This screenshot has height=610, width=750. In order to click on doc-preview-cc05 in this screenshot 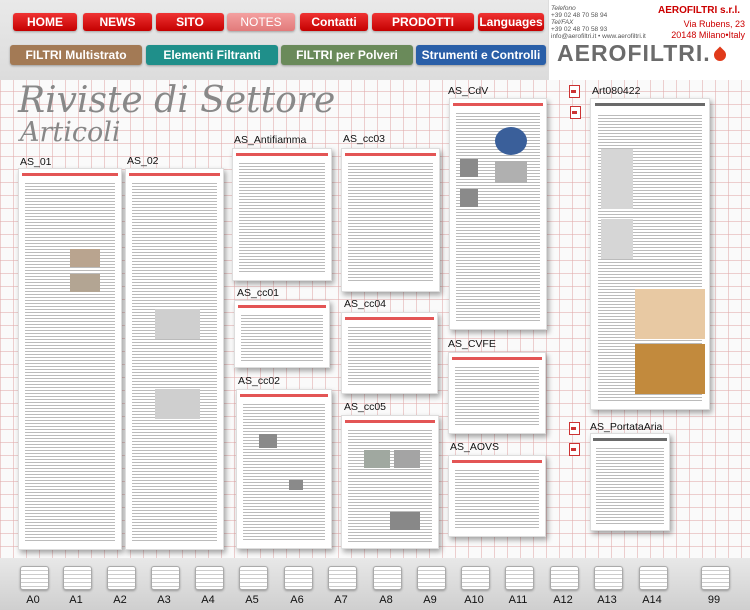, I will do `click(390, 482)`.